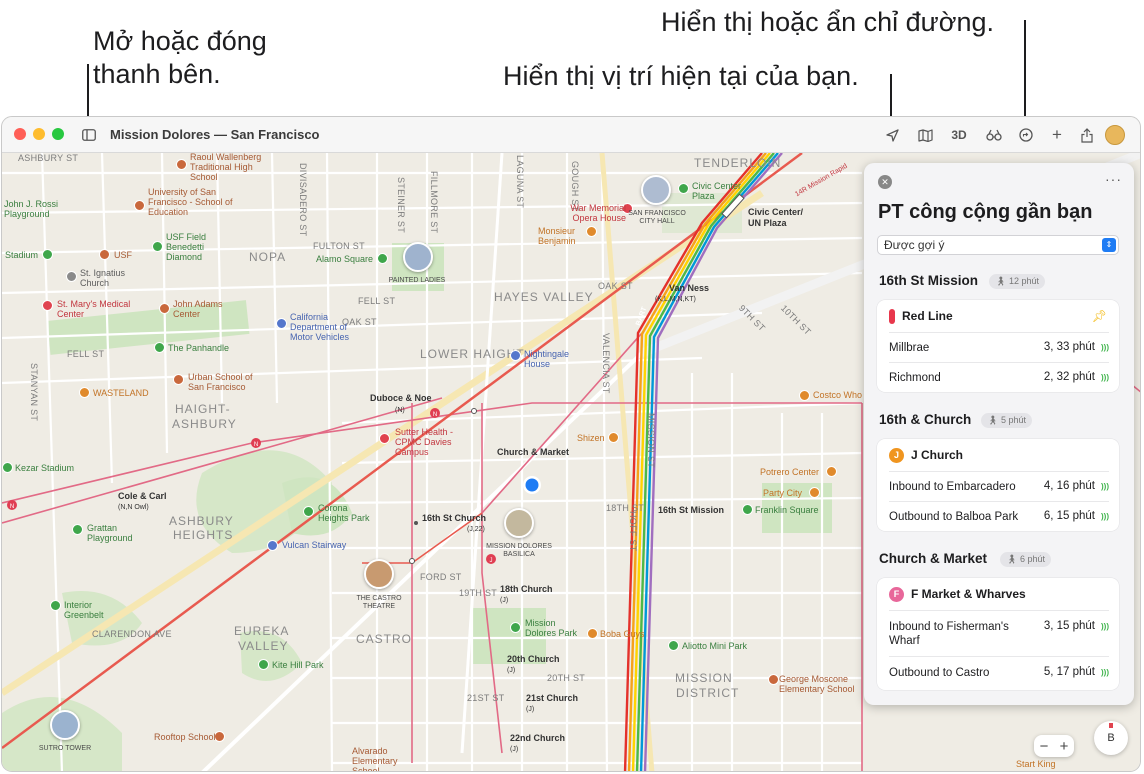 This screenshot has width=1144, height=774. Describe the element at coordinates (121, 393) in the screenshot. I see `poi-label: WASTELAND` at that location.